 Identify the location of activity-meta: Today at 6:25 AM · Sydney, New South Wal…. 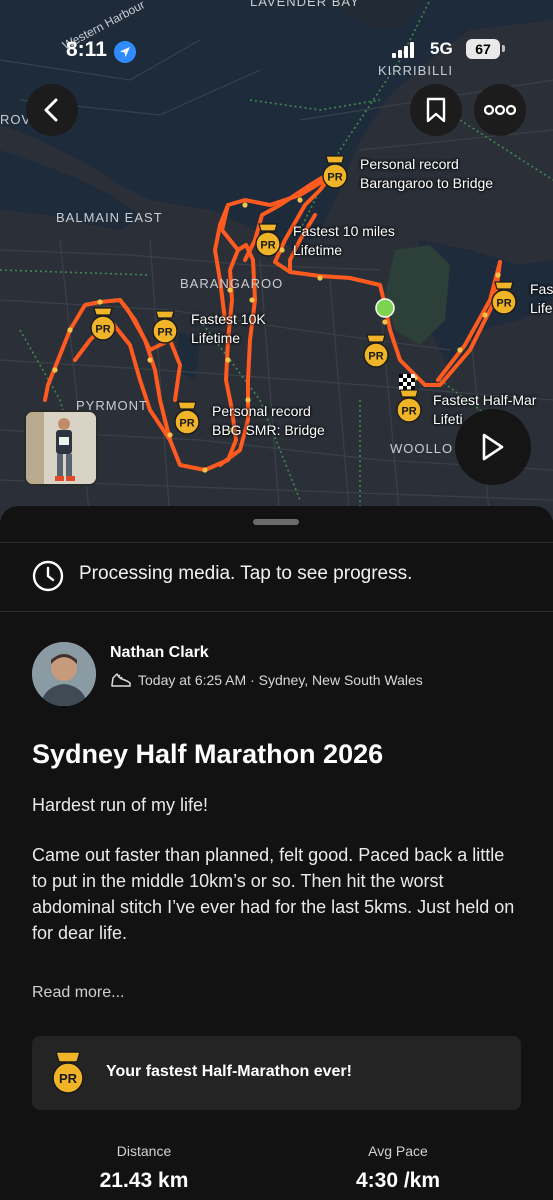
(266, 680).